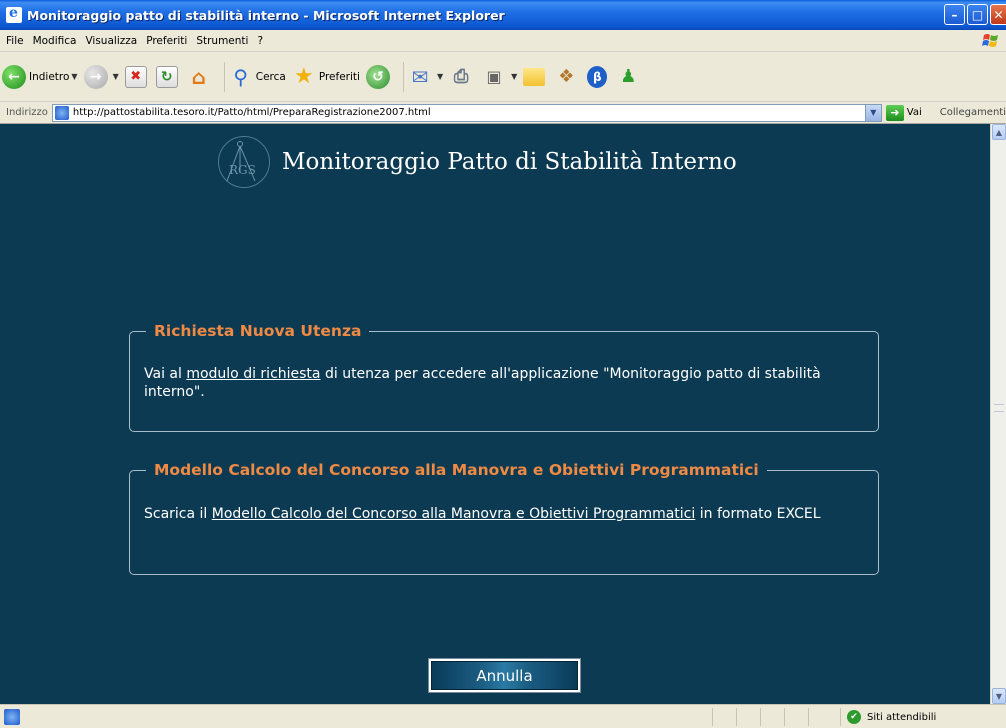 This screenshot has height=728, width=1006. What do you see at coordinates (12, 716) in the screenshot?
I see `page-status-icon` at bounding box center [12, 716].